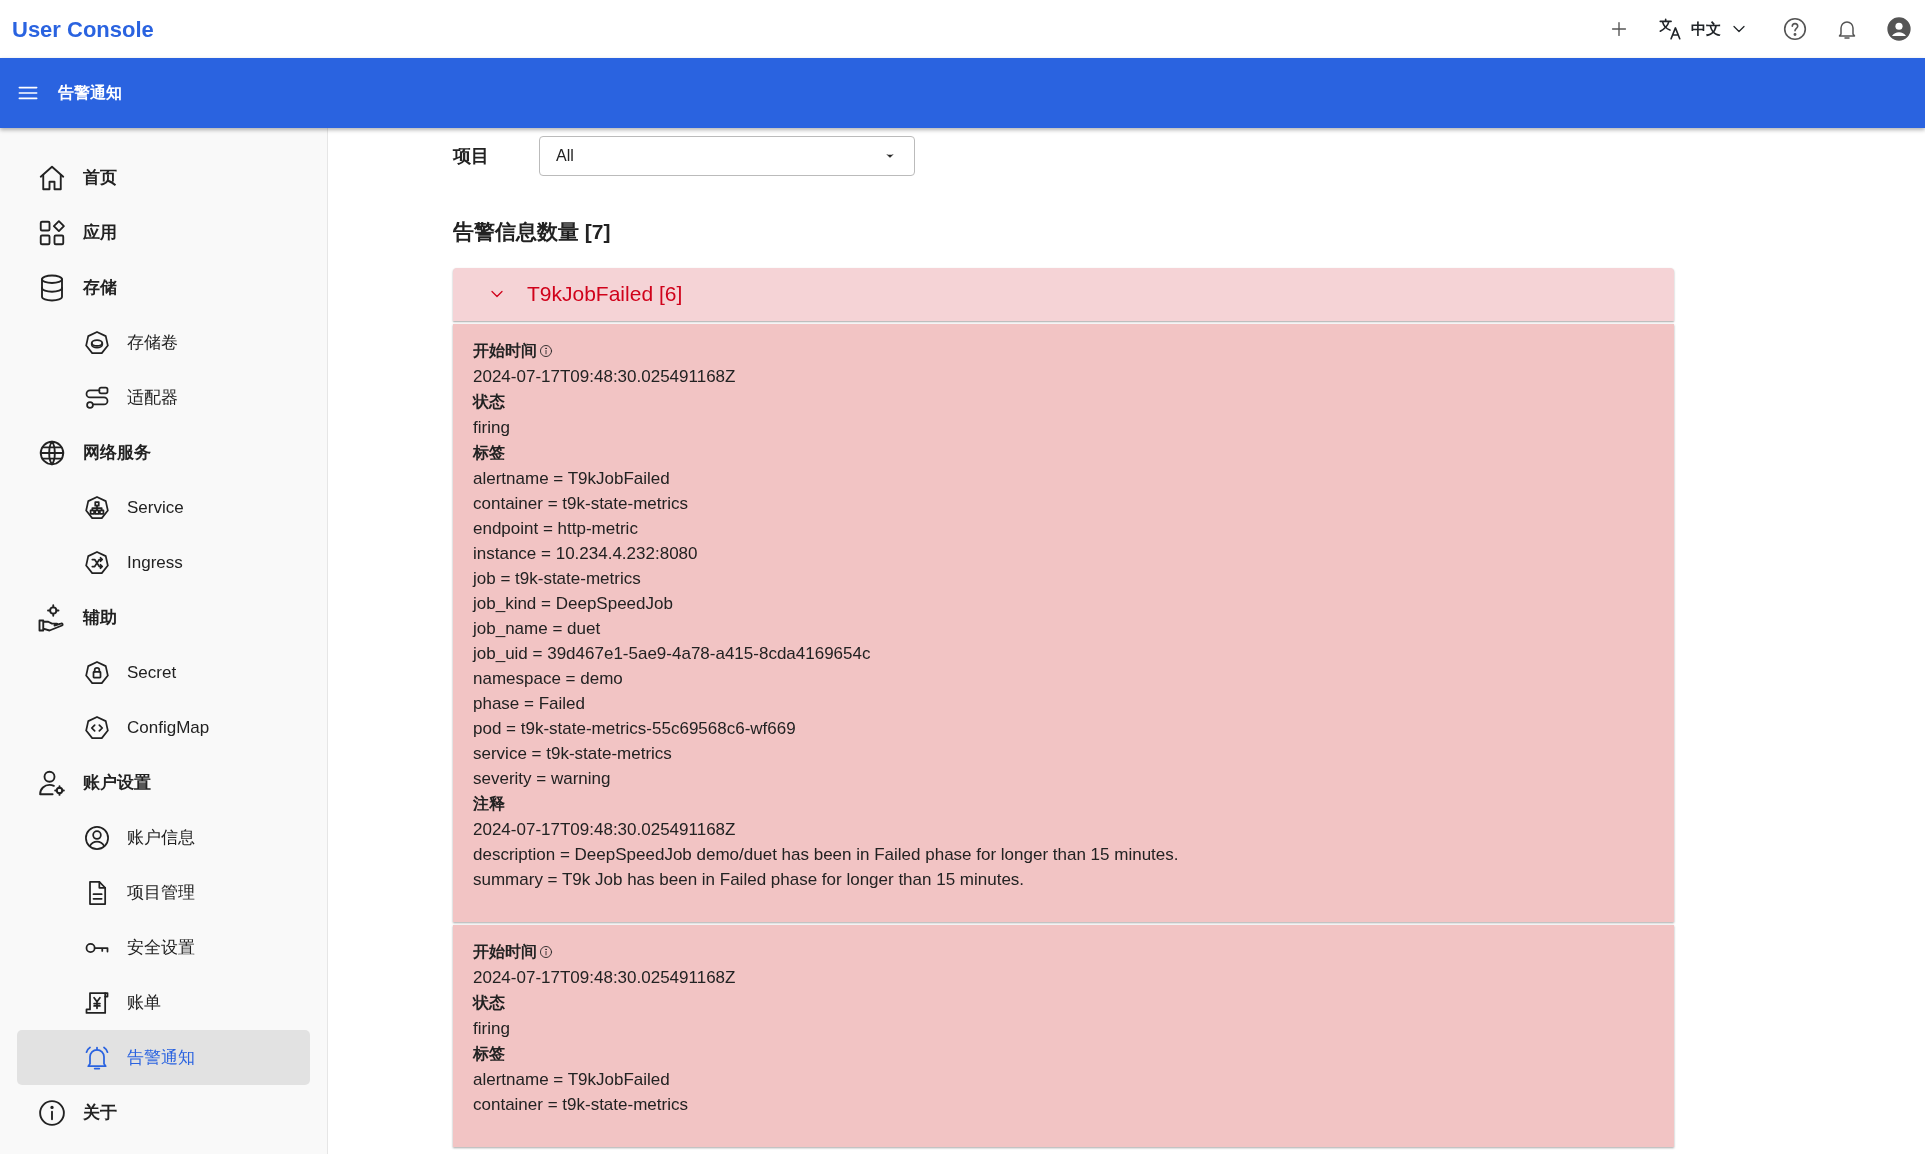  What do you see at coordinates (97, 727) in the screenshot?
I see `configmap-icon` at bounding box center [97, 727].